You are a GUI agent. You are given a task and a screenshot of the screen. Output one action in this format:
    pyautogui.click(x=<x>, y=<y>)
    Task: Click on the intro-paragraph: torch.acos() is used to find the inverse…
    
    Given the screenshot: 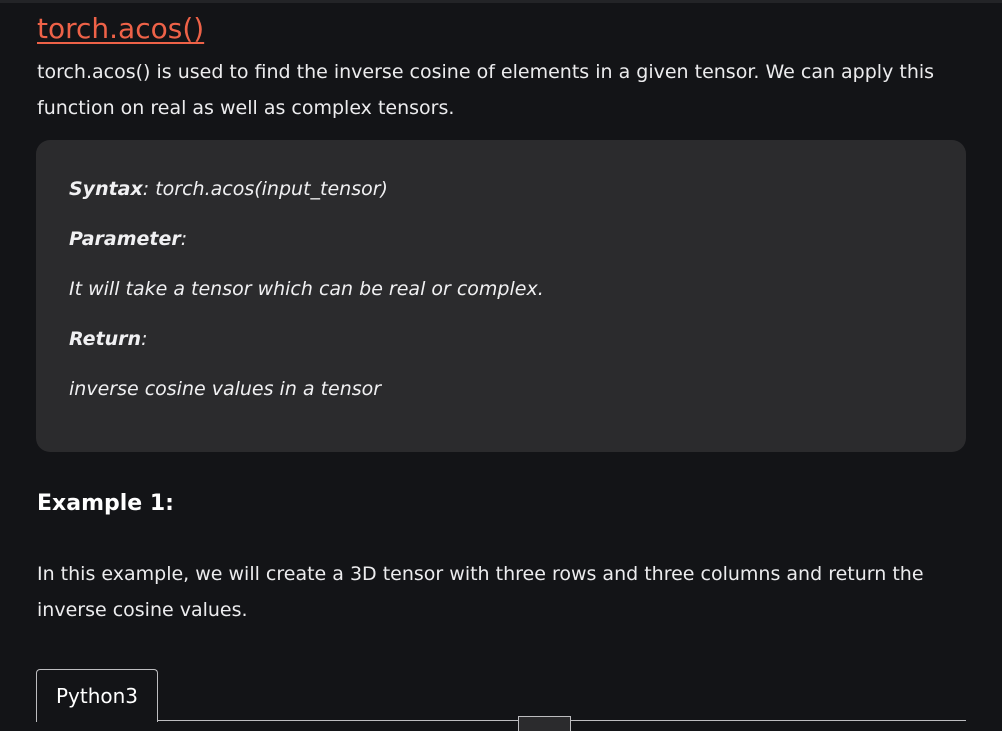 What is the action you would take?
    pyautogui.click(x=486, y=90)
    